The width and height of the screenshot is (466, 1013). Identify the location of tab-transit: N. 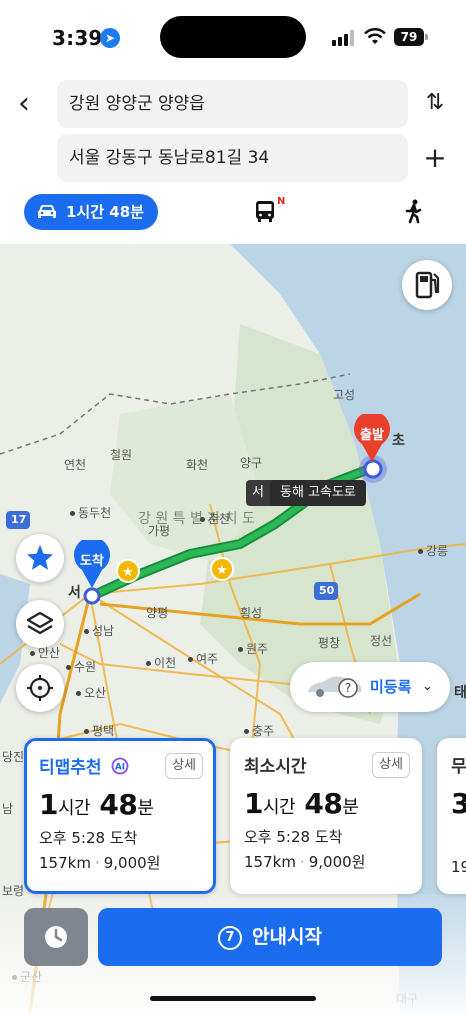
(274, 212).